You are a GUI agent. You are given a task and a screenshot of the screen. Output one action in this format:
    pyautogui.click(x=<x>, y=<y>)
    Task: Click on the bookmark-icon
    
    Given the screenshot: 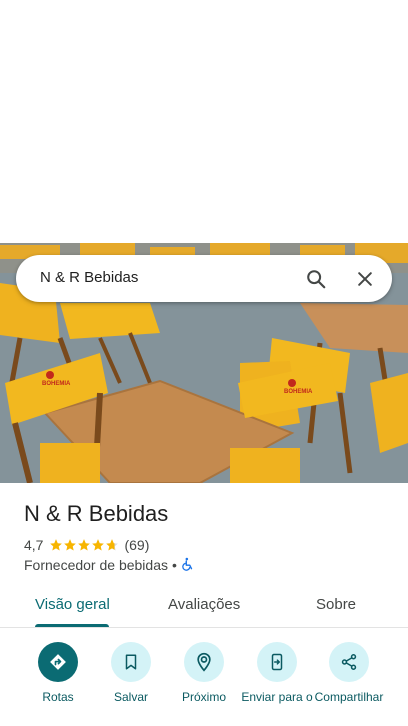 What is the action you would take?
    pyautogui.click(x=131, y=662)
    